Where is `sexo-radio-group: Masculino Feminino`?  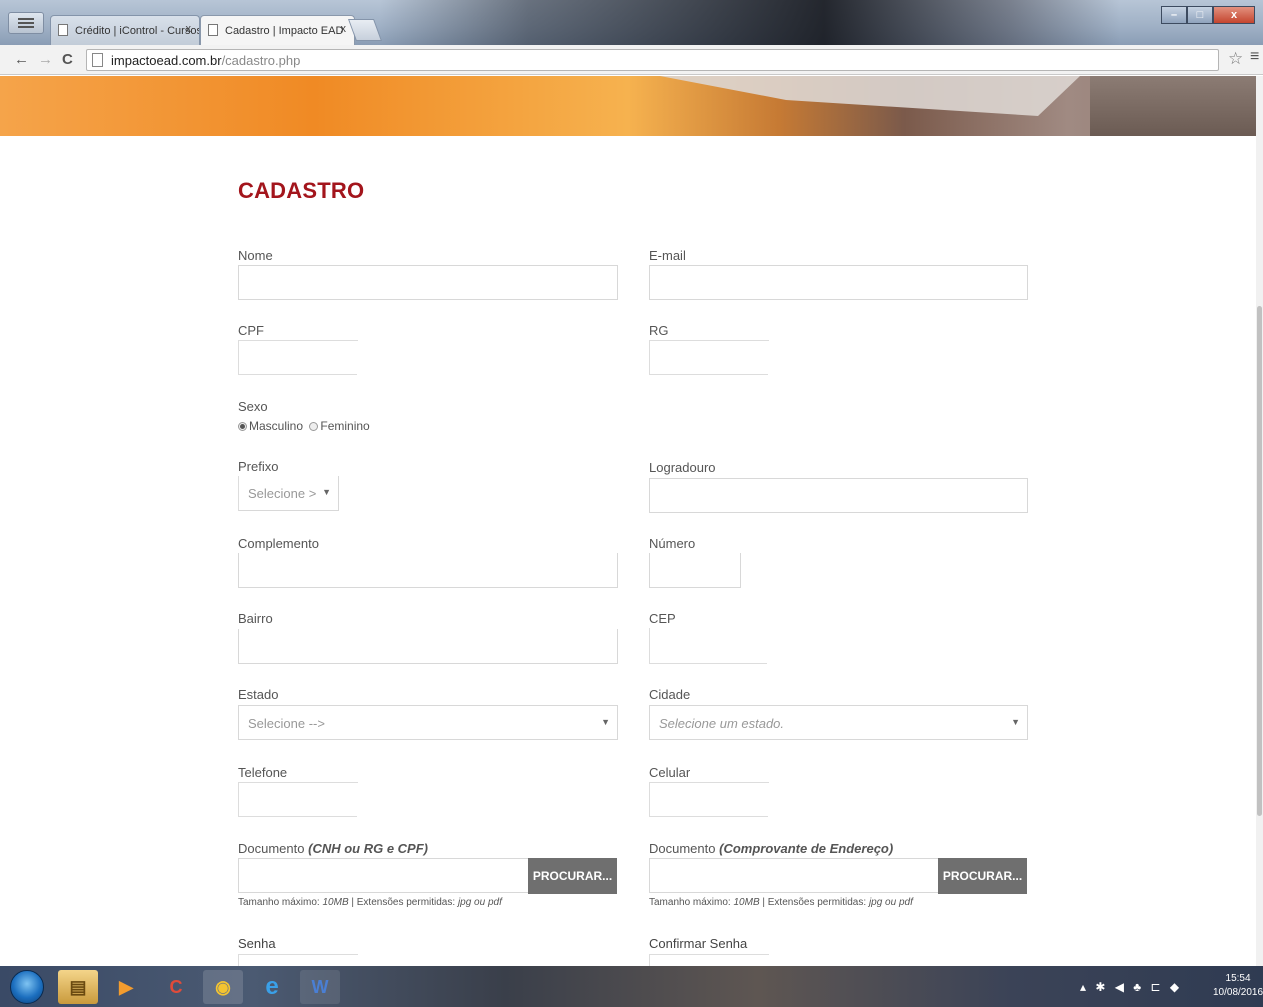 sexo-radio-group: Masculino Feminino is located at coordinates (304, 426).